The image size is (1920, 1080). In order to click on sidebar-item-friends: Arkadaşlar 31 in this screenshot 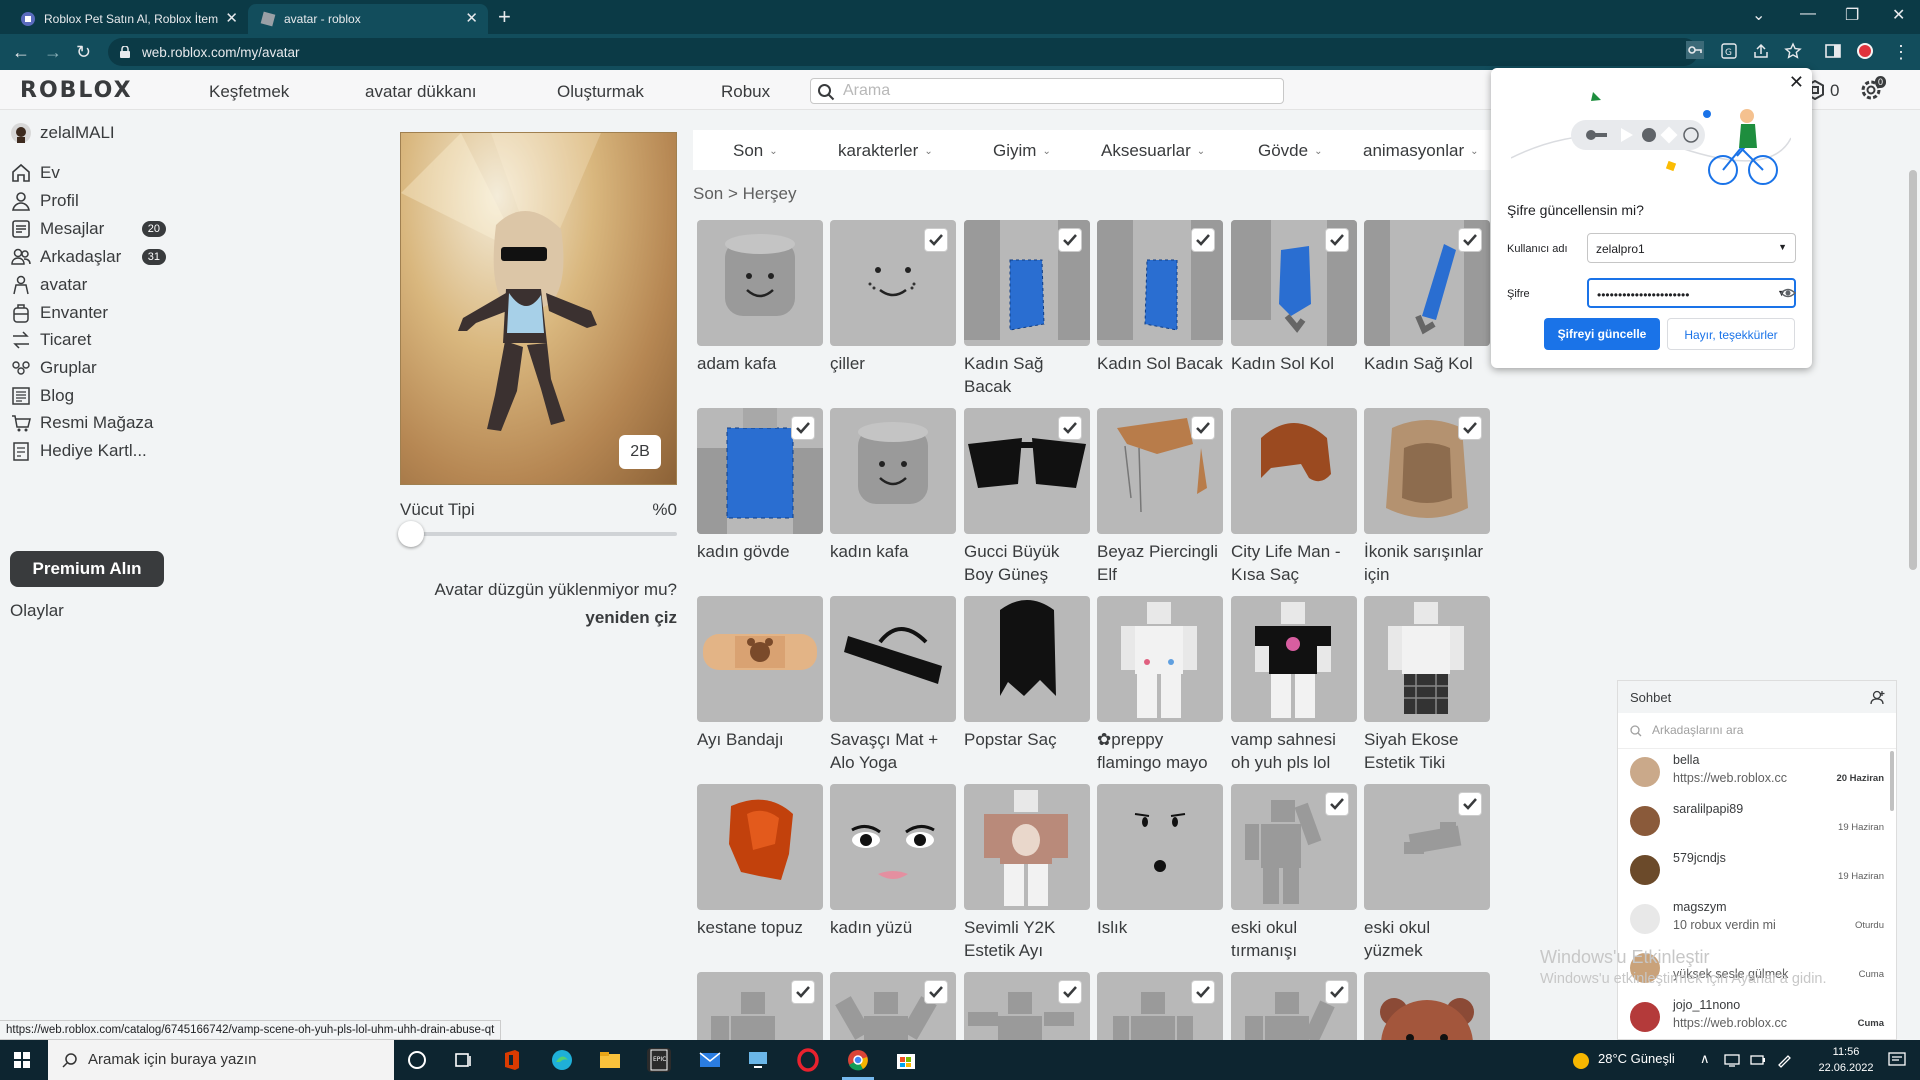, I will do `click(93, 257)`.